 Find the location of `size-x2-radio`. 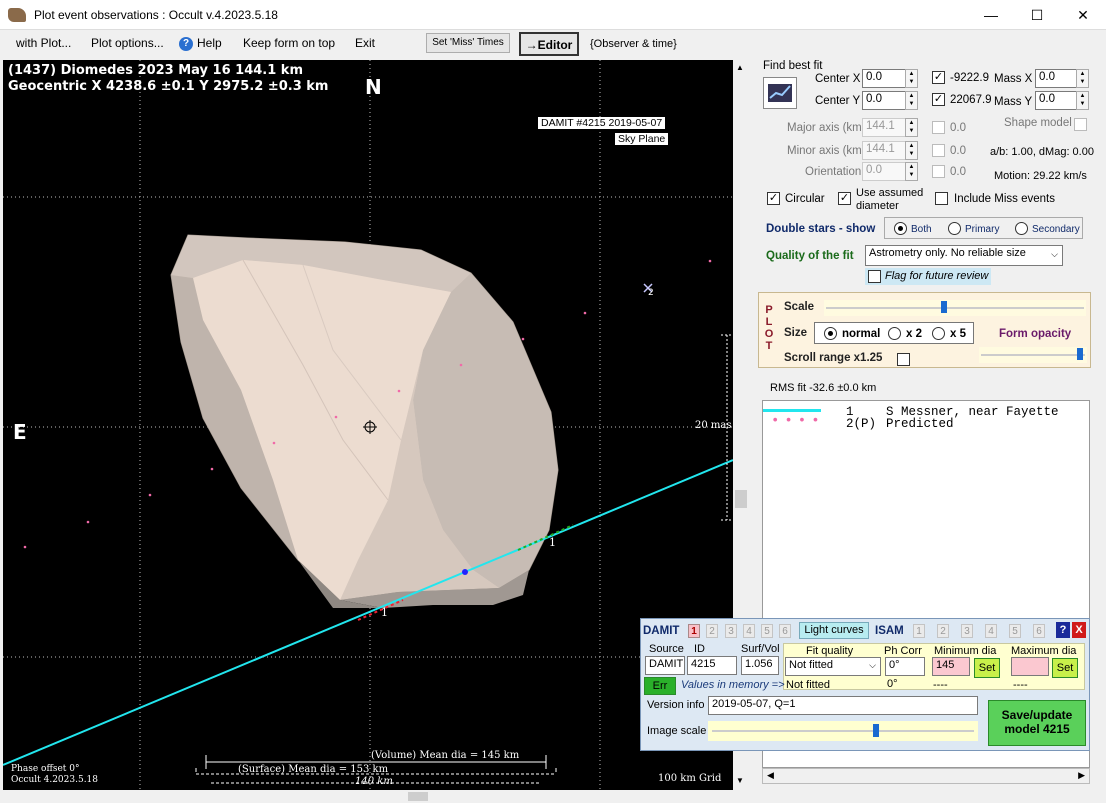

size-x2-radio is located at coordinates (894, 333).